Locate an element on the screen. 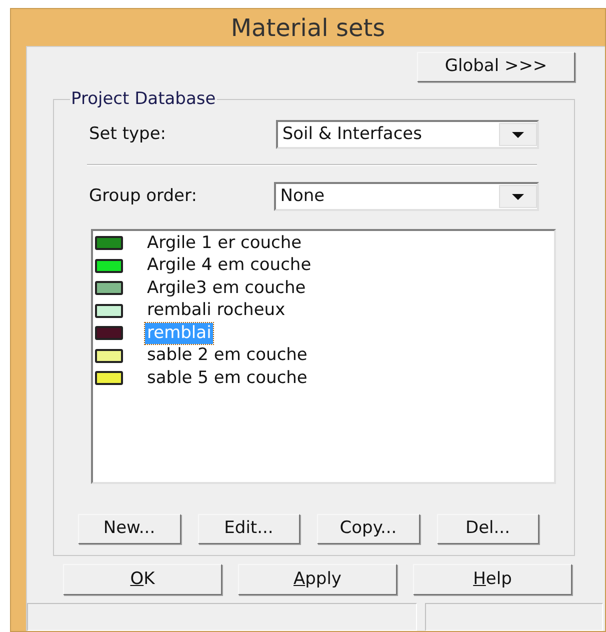 This screenshot has width=606, height=632. dropdown: Soil & Interfaces is located at coordinates (407, 134).